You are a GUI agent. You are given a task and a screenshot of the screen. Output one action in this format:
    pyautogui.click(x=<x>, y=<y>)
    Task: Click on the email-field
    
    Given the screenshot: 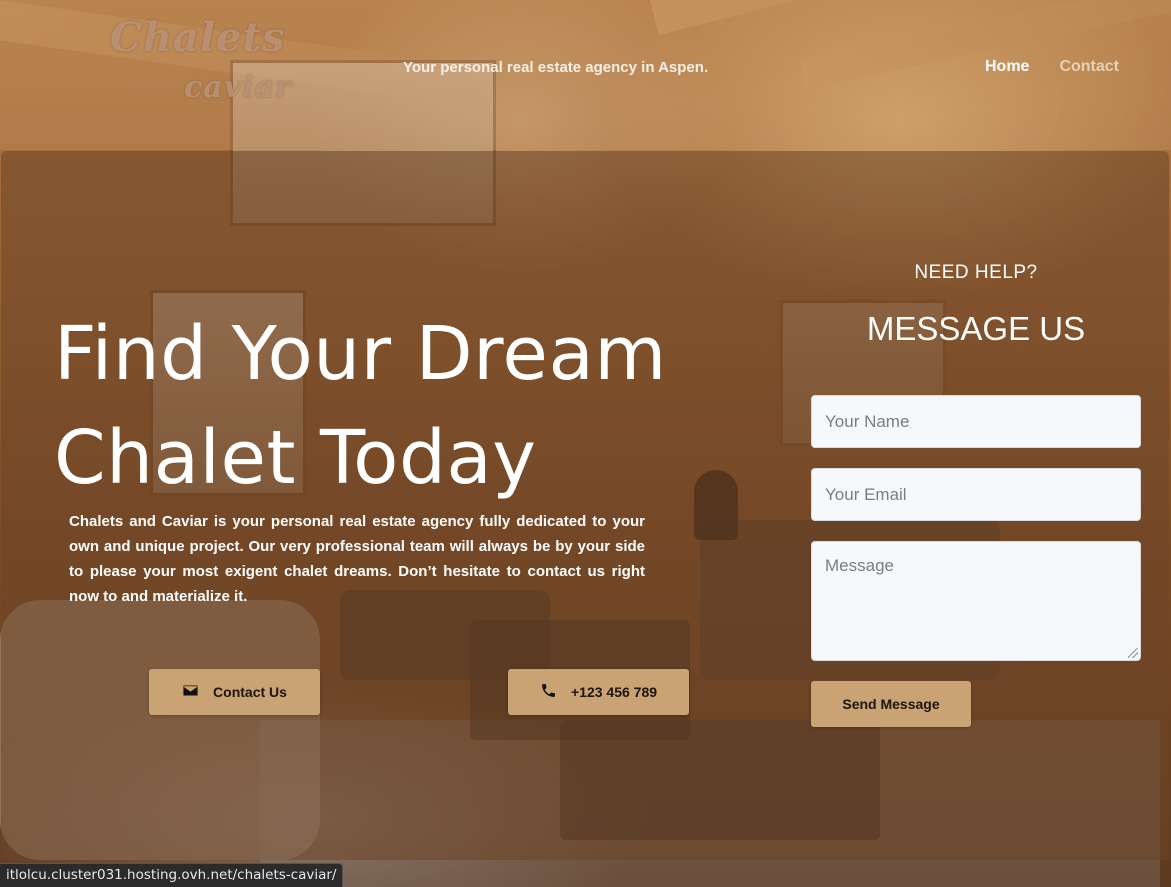 What is the action you would take?
    pyautogui.click(x=976, y=494)
    